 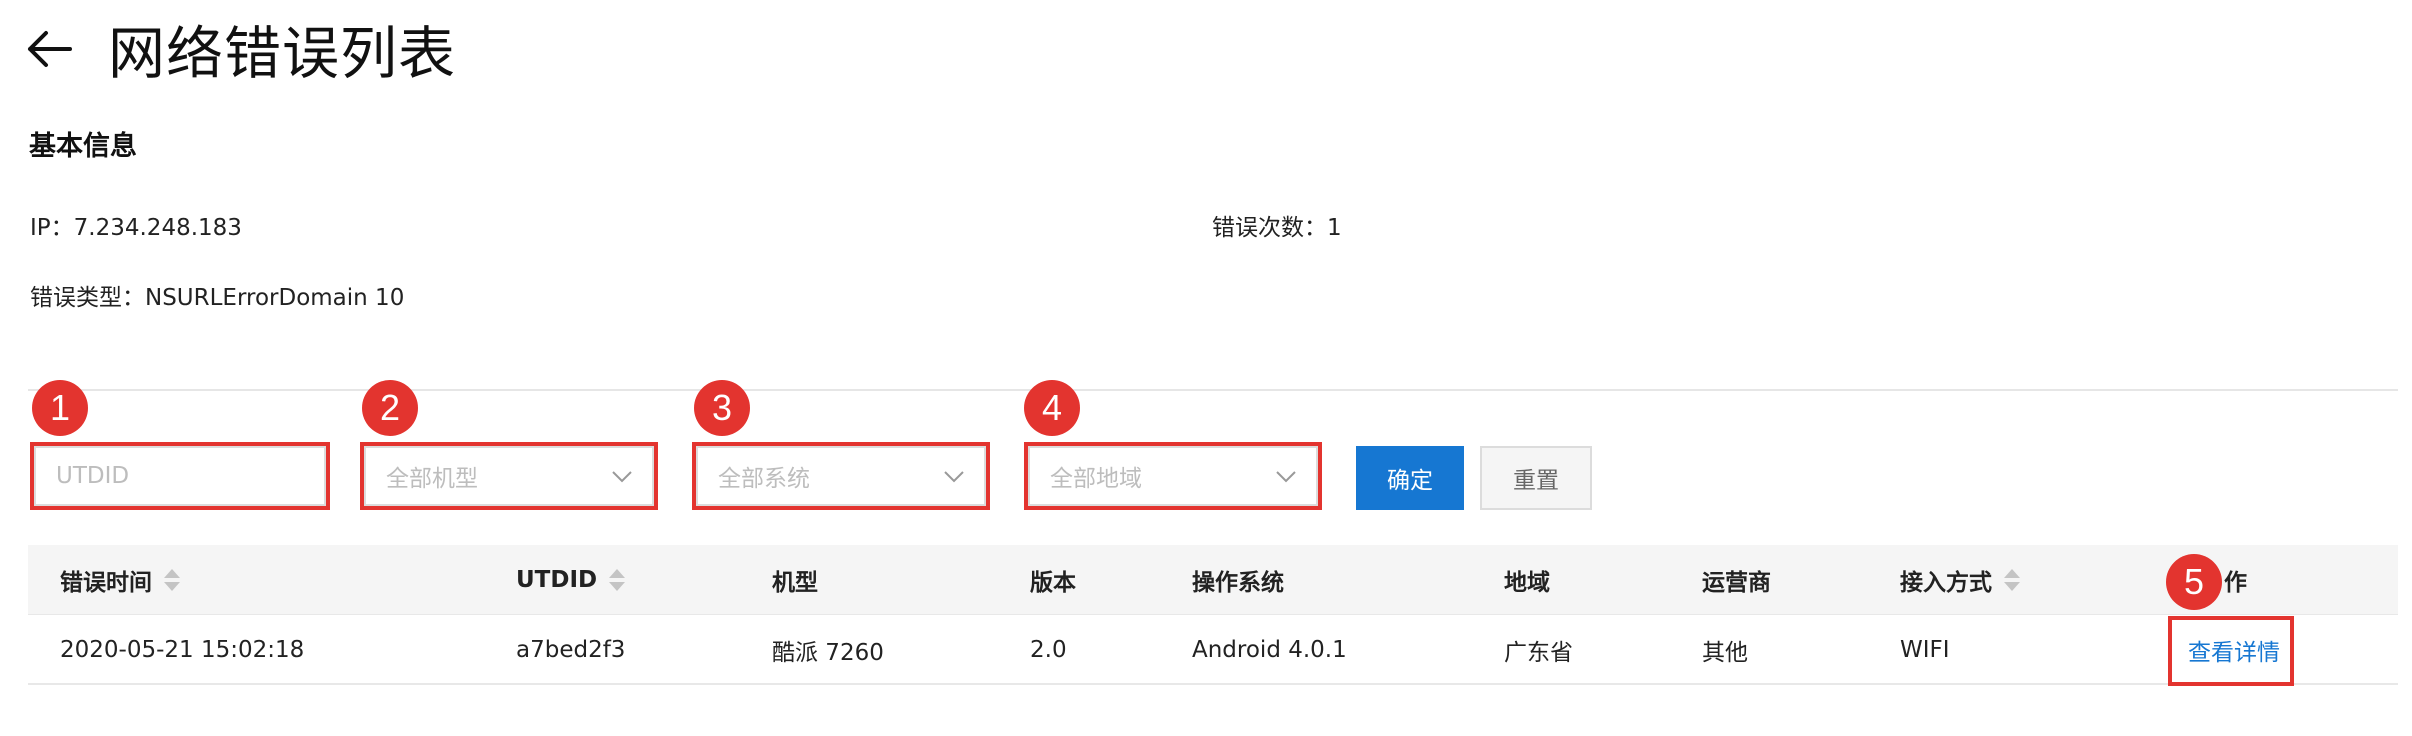 I want to click on cell-access: WIFI, so click(x=1925, y=650).